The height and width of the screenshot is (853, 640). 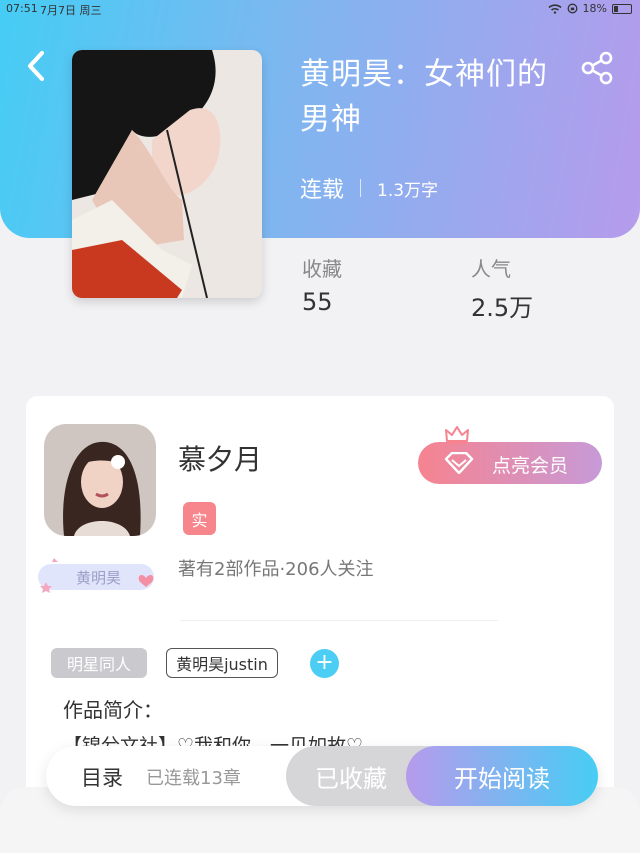 What do you see at coordinates (594, 8) in the screenshot?
I see `battery-percent: 18%` at bounding box center [594, 8].